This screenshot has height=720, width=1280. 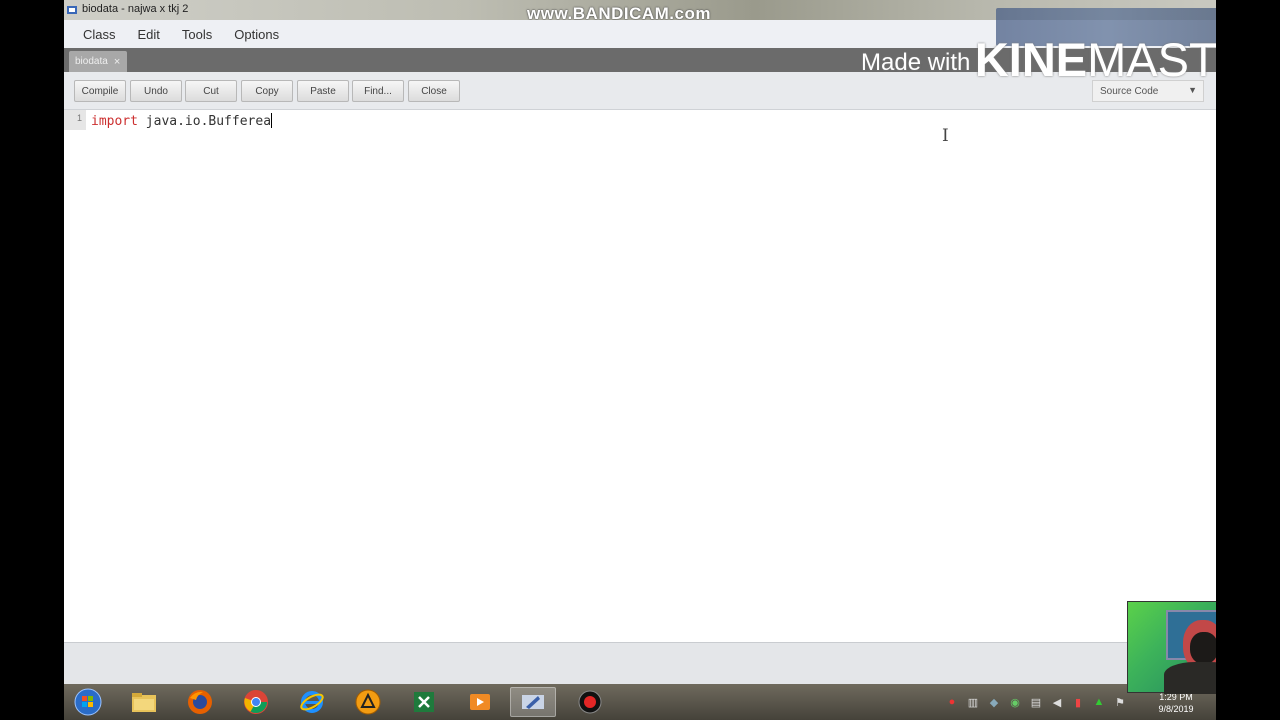 What do you see at coordinates (1151, 59) in the screenshot?
I see `kinemaster-master: MASTER` at bounding box center [1151, 59].